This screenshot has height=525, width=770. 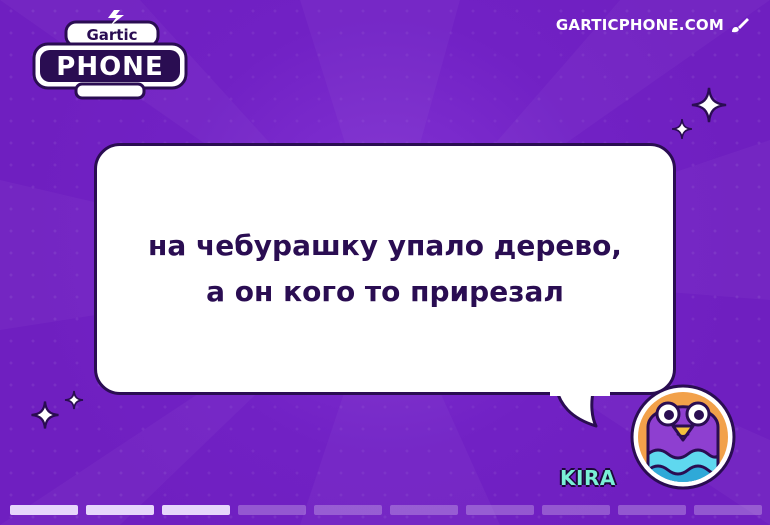 I want to click on sparkle-large-left, so click(x=45, y=415).